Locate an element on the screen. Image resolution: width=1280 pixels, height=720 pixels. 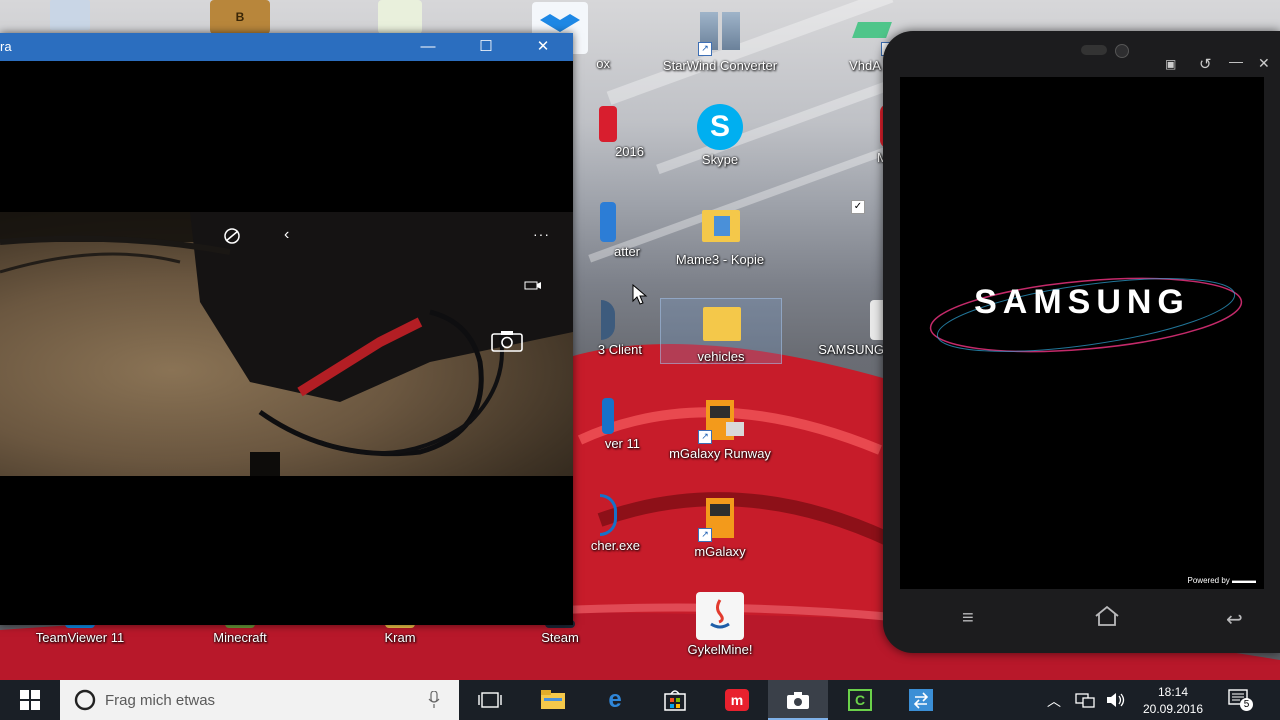
desktop-icon-label: Steam is located at coordinates (560, 637).